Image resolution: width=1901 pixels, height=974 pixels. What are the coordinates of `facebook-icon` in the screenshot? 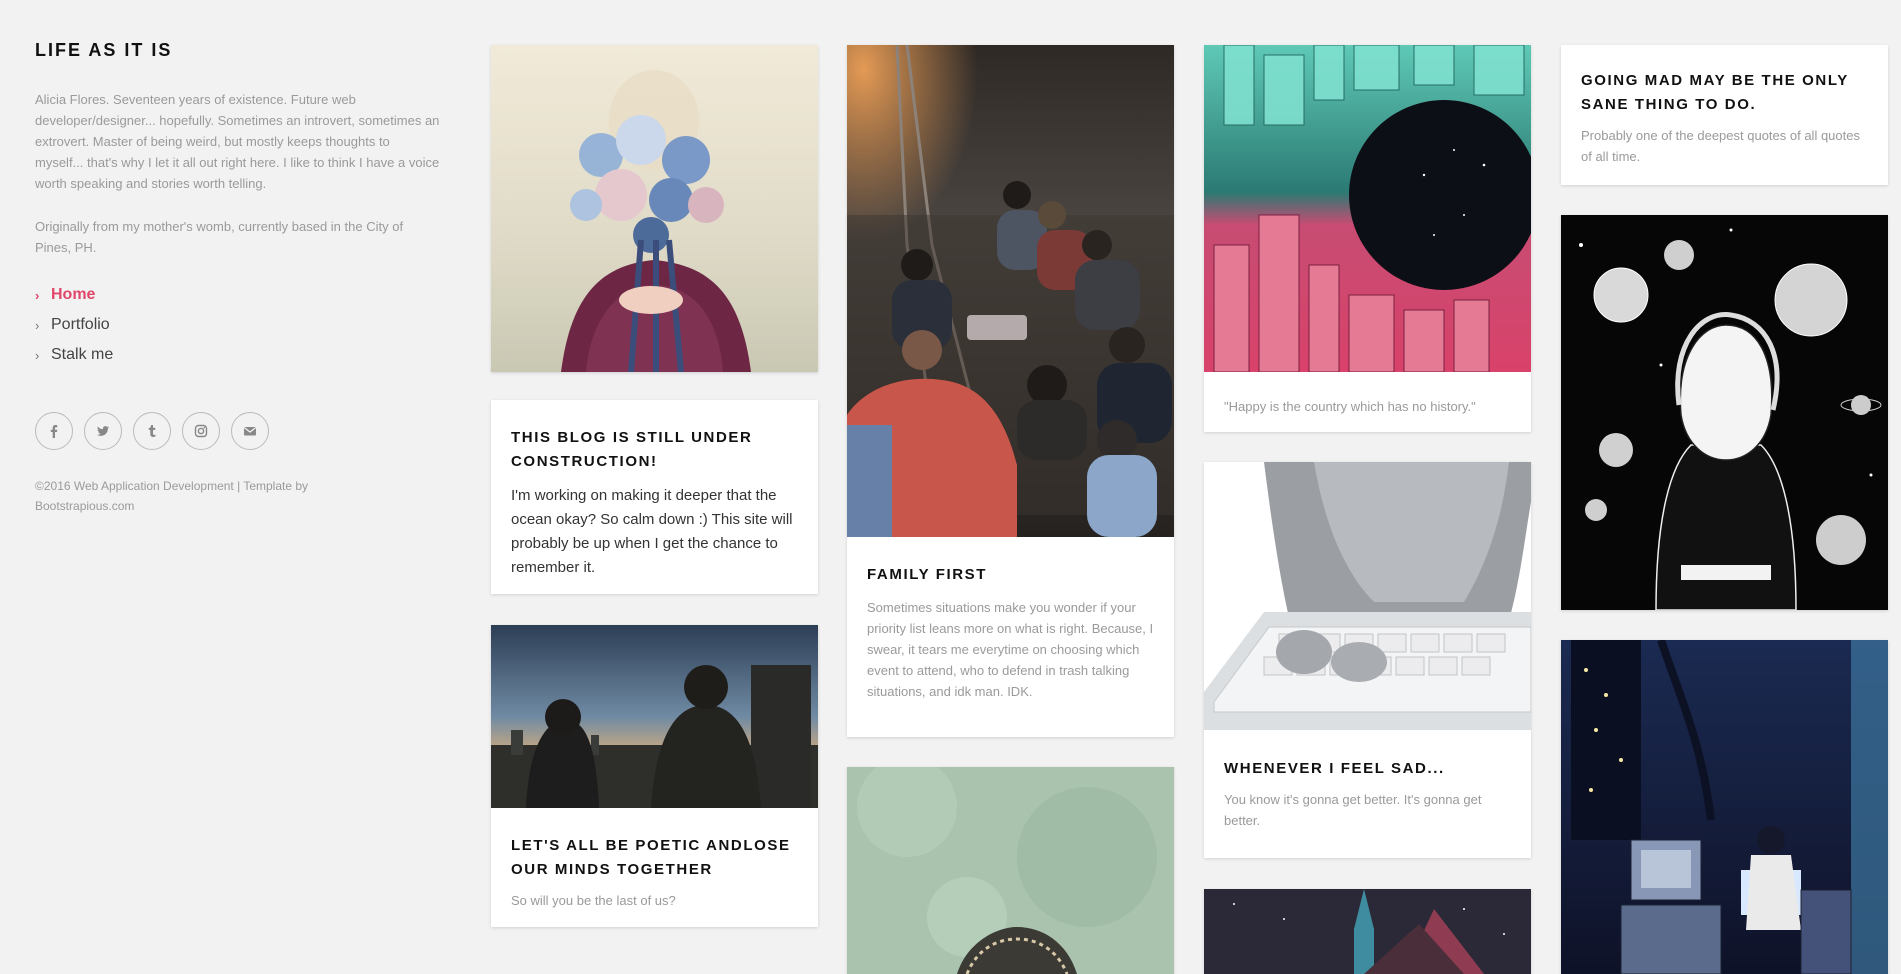 It's located at (54, 431).